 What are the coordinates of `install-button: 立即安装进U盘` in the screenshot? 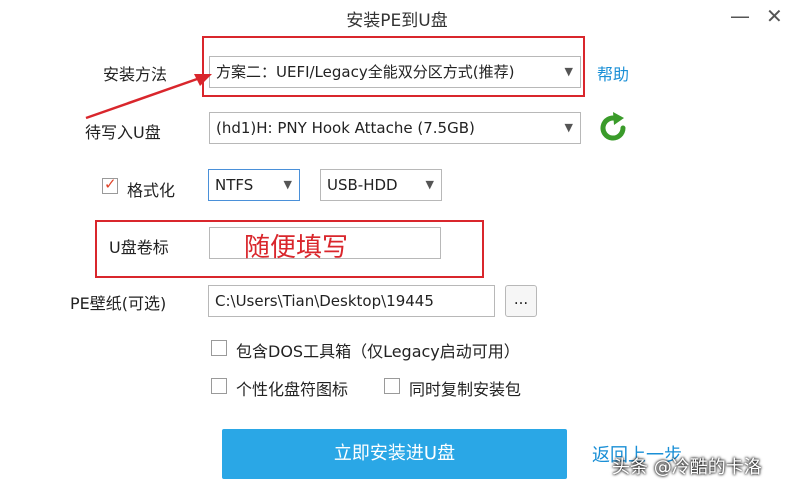 It's located at (394, 454).